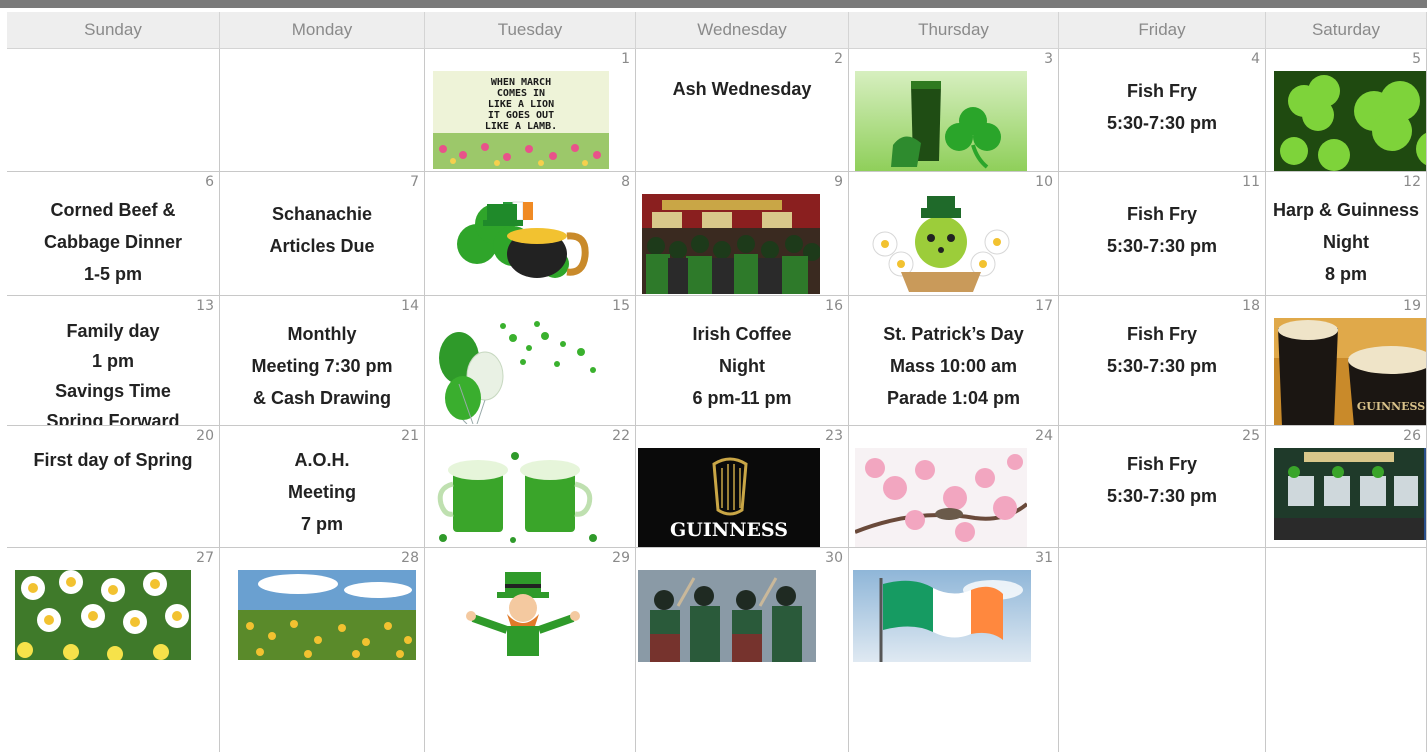 This screenshot has height=752, width=1427. I want to click on day-cell-20: 20 First day of Spring, so click(113, 487).